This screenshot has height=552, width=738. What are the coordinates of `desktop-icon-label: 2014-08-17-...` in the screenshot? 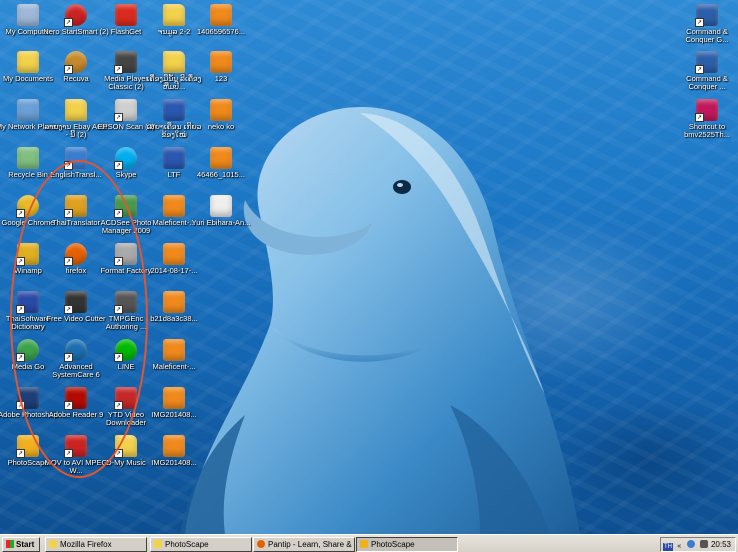 It's located at (174, 270).